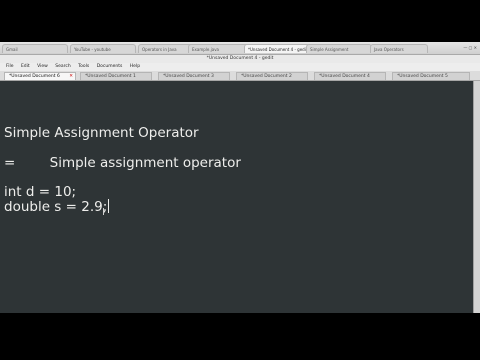 This screenshot has height=360, width=480. What do you see at coordinates (34, 76) in the screenshot?
I see `doc-tab-label: *Unsaved Document 6` at bounding box center [34, 76].